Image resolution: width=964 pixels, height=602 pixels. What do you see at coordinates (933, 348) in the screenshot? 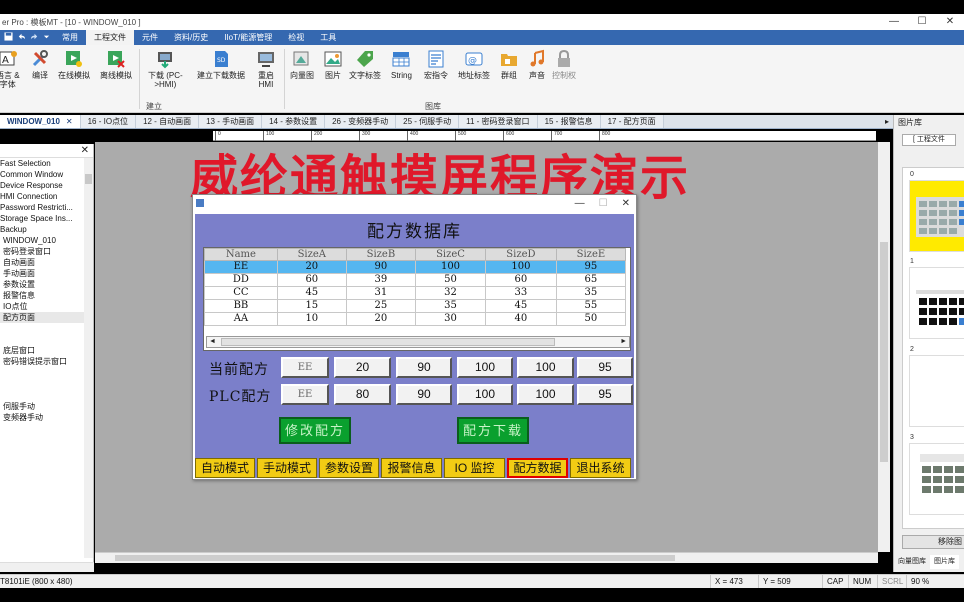
I see `picture-thumbnail-list: 0 1 2 3` at bounding box center [933, 348].